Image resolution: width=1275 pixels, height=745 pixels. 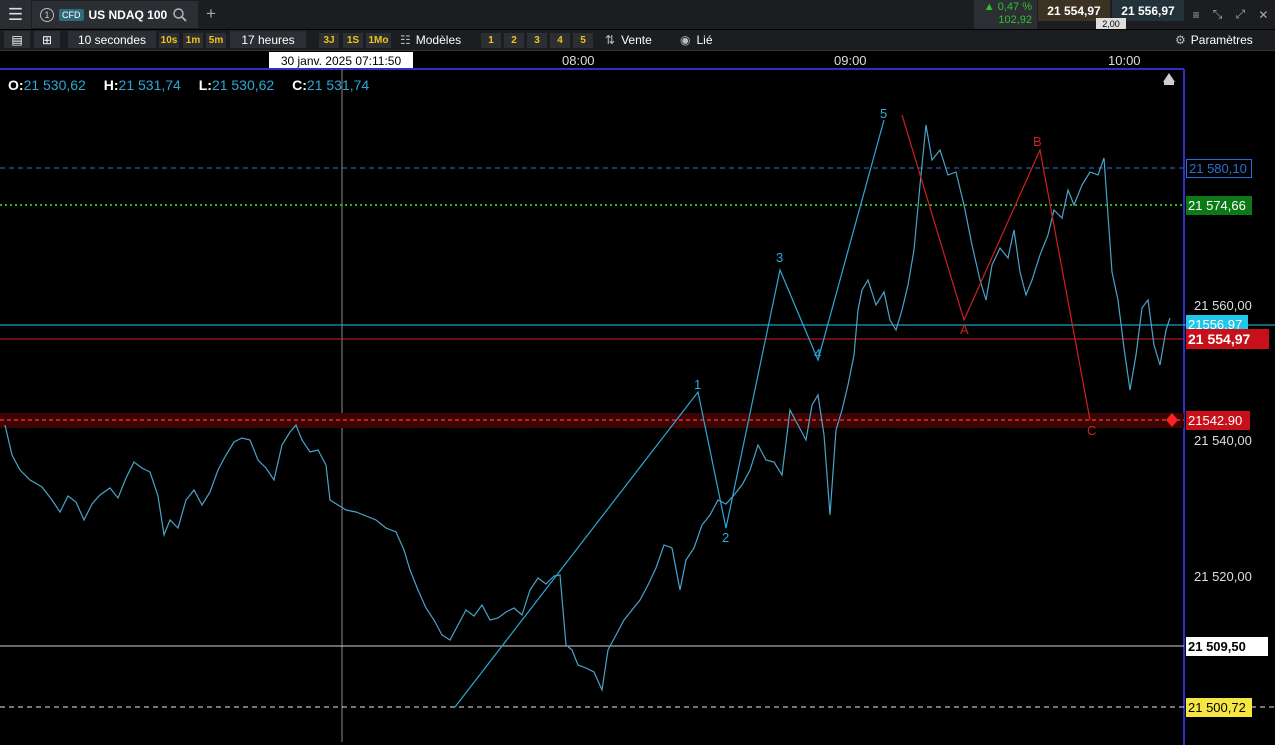 I want to click on close-value: 21 531,74, so click(x=338, y=85).